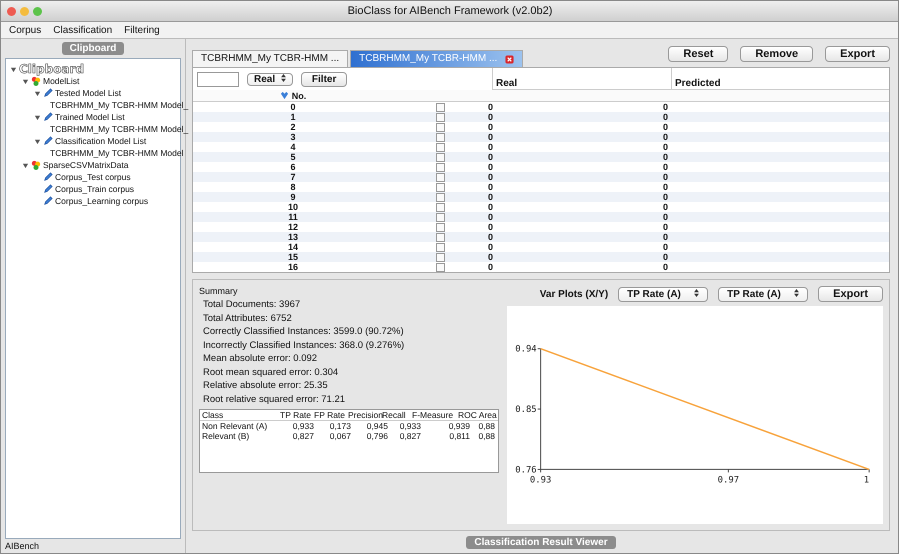  What do you see at coordinates (270, 79) in the screenshot?
I see `type-select: Real` at bounding box center [270, 79].